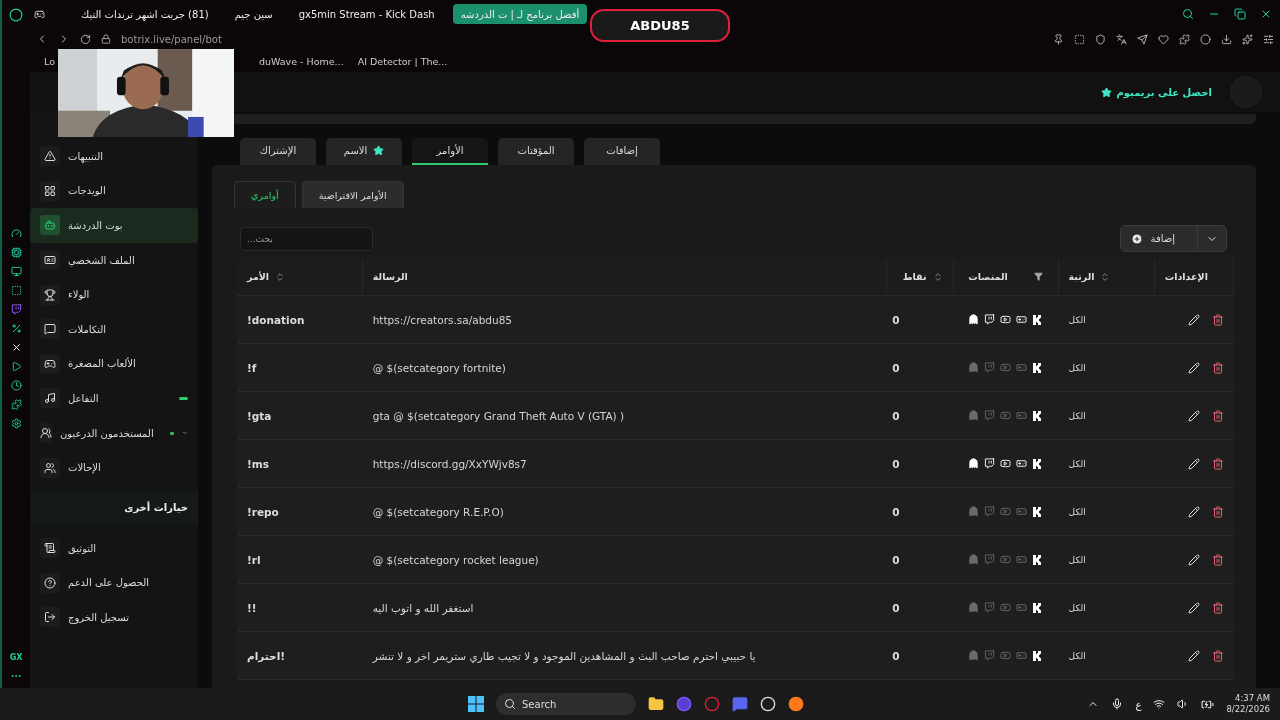 This screenshot has height=720, width=1280. Describe the element at coordinates (684, 704) in the screenshot. I see `app-icon` at that location.